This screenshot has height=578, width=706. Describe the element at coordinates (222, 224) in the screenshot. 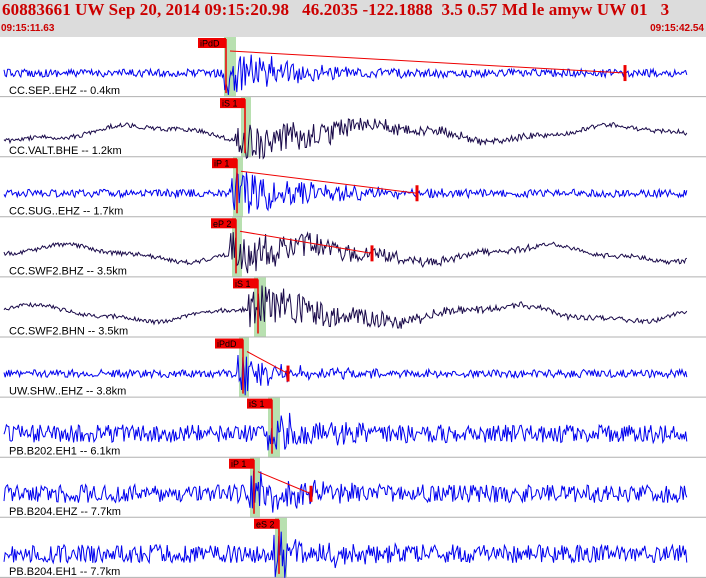

I see `pick-label: eP 2` at that location.